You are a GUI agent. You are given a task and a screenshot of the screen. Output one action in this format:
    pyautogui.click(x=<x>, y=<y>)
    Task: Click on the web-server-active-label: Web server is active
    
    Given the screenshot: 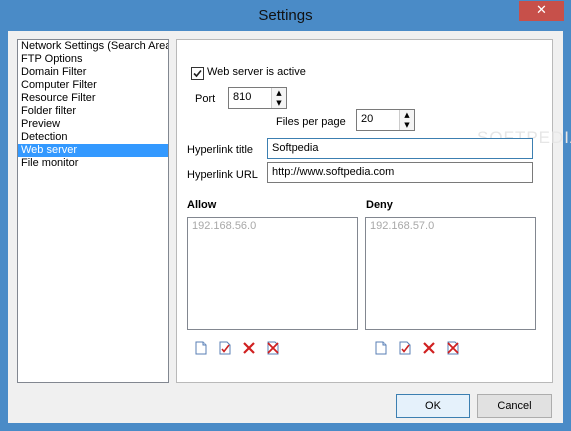 What is the action you would take?
    pyautogui.click(x=256, y=72)
    